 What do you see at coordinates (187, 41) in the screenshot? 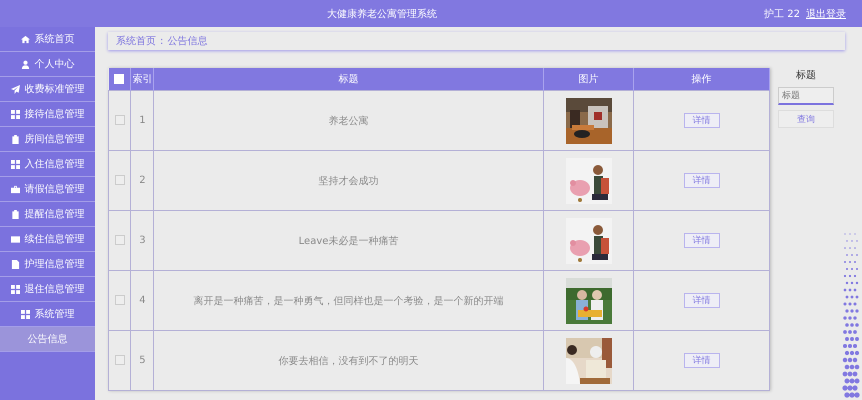
I see `breadcrumb-link: 公告信息` at bounding box center [187, 41].